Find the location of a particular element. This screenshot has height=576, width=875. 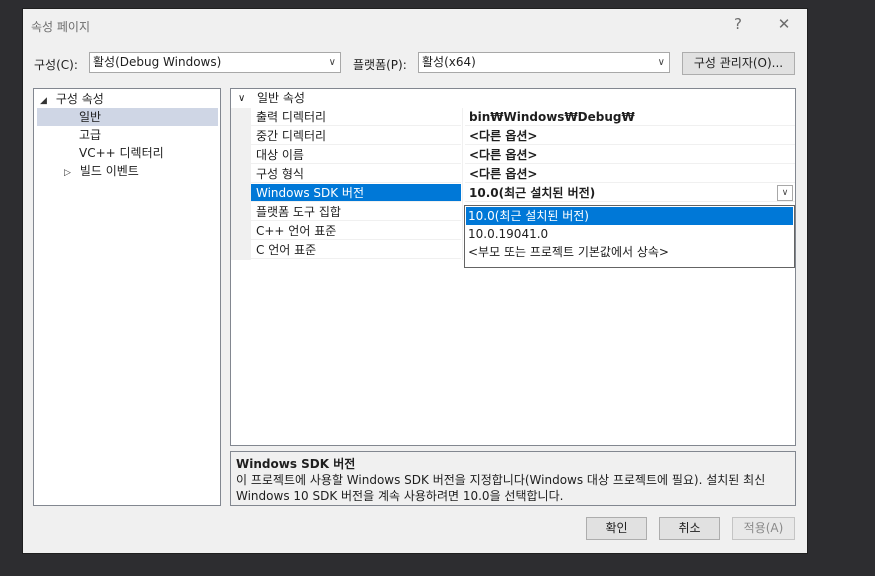

config-label: 구성(C): is located at coordinates (56, 65).